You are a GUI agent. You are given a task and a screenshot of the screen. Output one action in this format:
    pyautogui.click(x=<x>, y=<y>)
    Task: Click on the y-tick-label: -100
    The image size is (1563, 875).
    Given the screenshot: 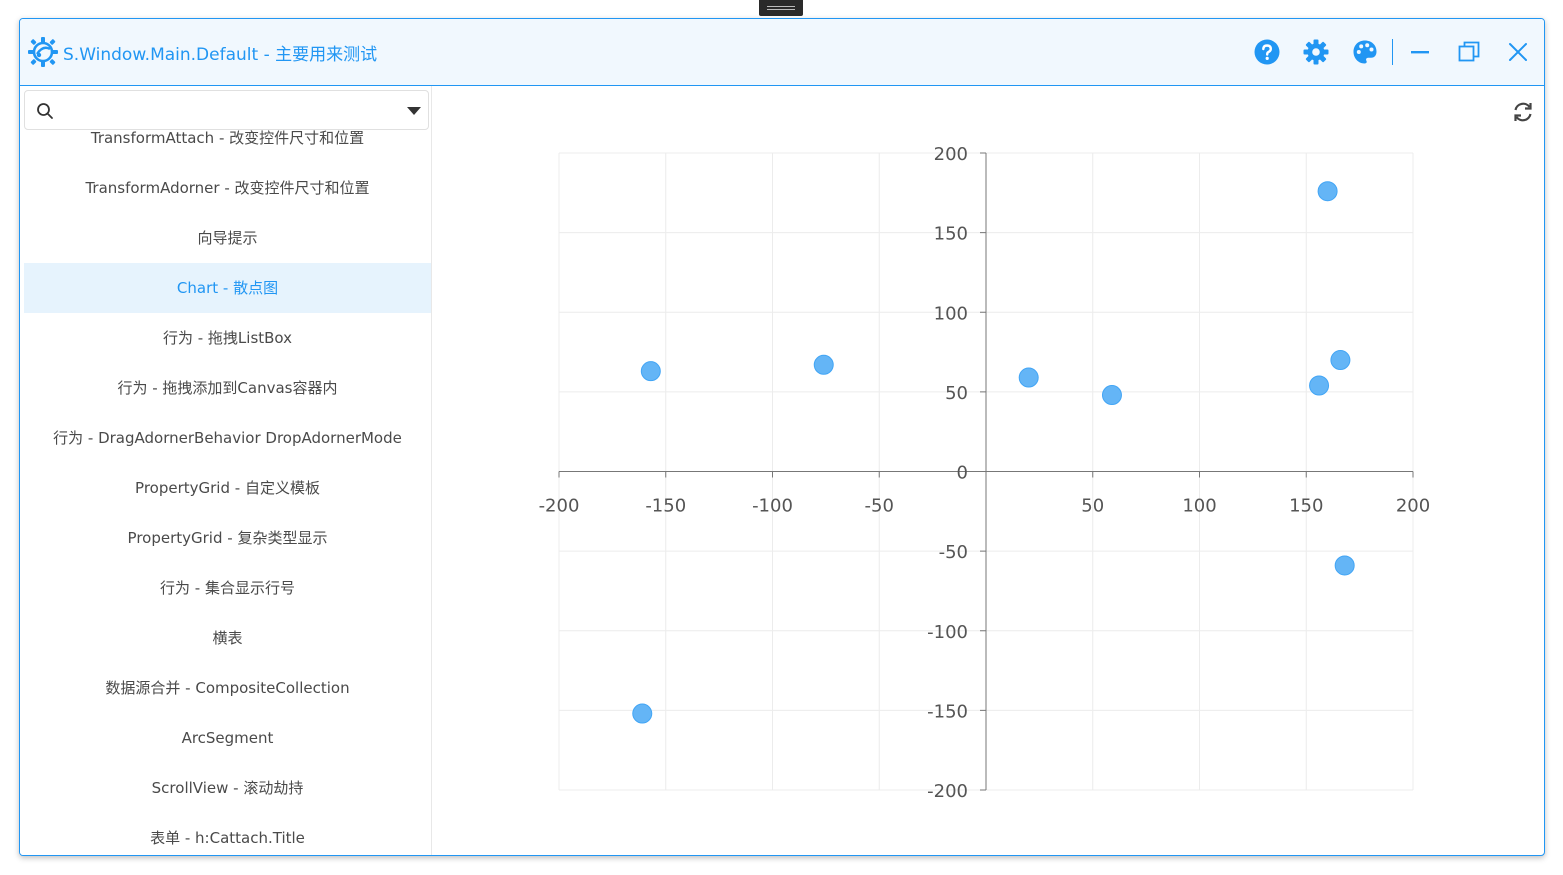 What is the action you would take?
    pyautogui.click(x=947, y=632)
    